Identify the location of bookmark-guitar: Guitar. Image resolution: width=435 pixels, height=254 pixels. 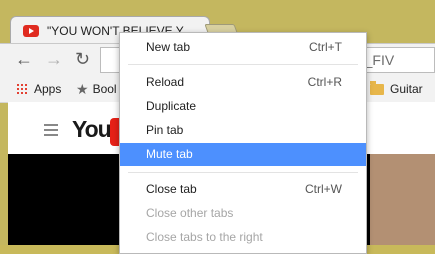
(396, 88).